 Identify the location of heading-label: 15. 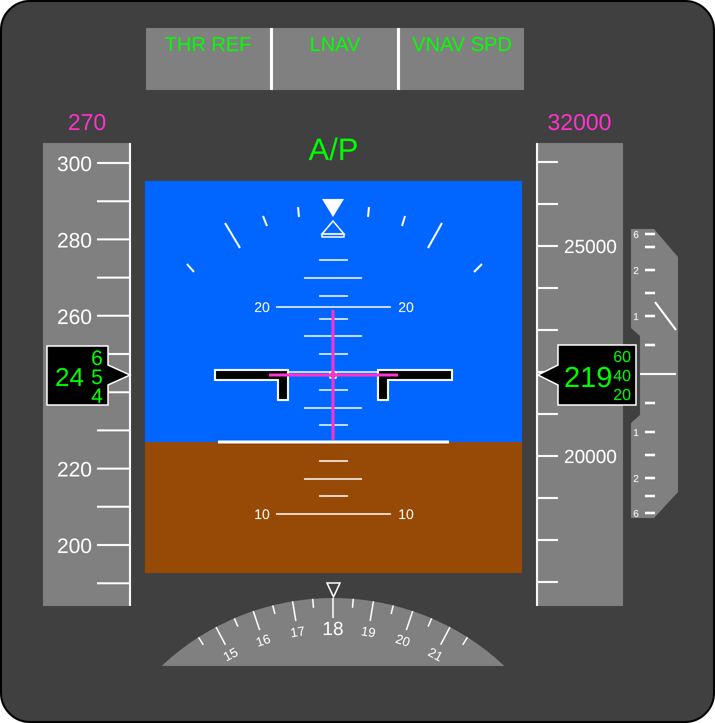
(230, 654).